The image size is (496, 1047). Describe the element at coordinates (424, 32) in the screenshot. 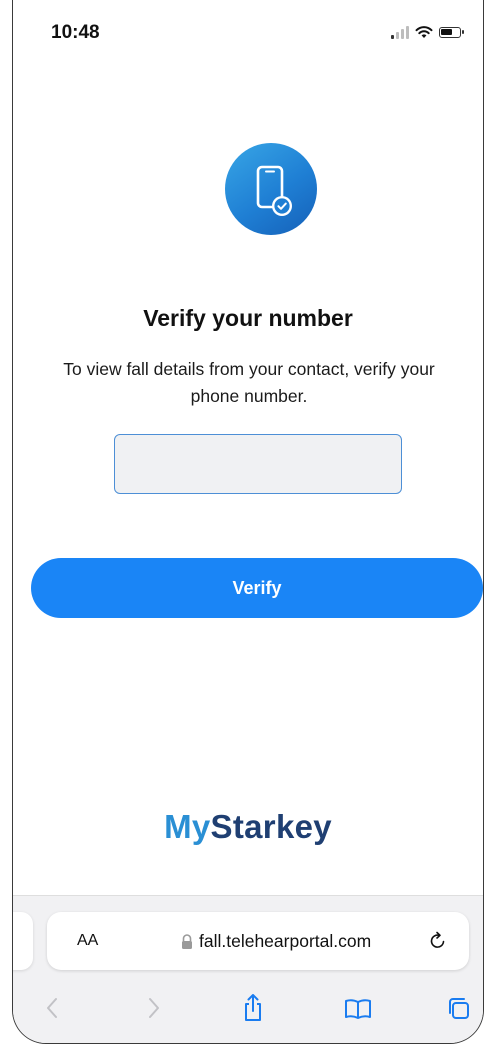

I see `wifi-icon` at that location.